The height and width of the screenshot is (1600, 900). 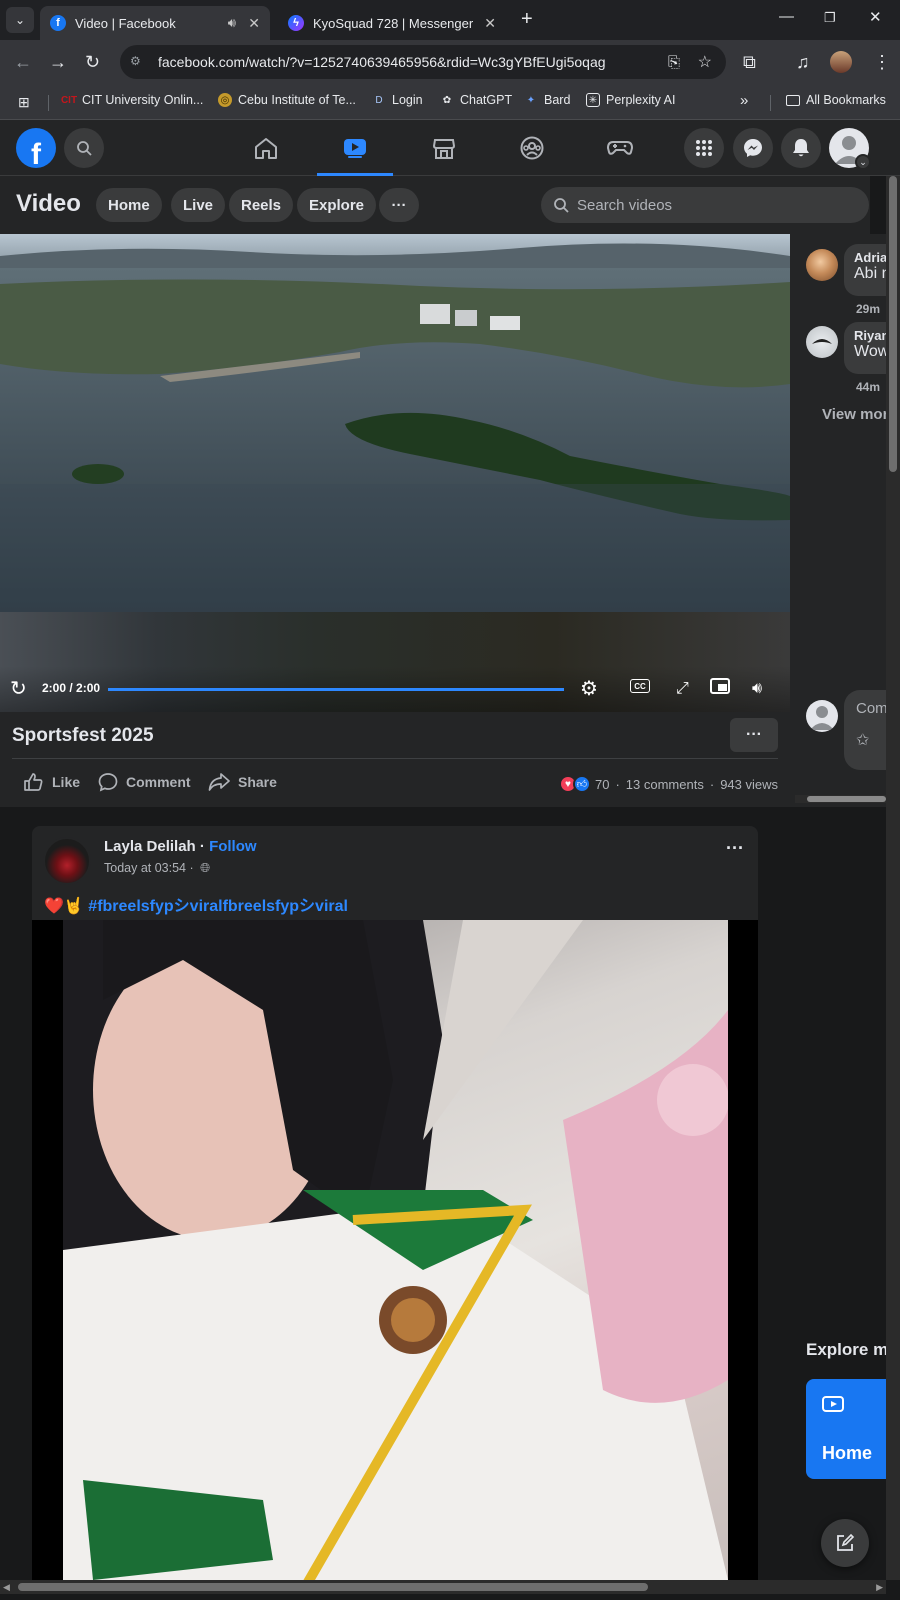 I want to click on picture-in-picture-icon, so click(x=720, y=686).